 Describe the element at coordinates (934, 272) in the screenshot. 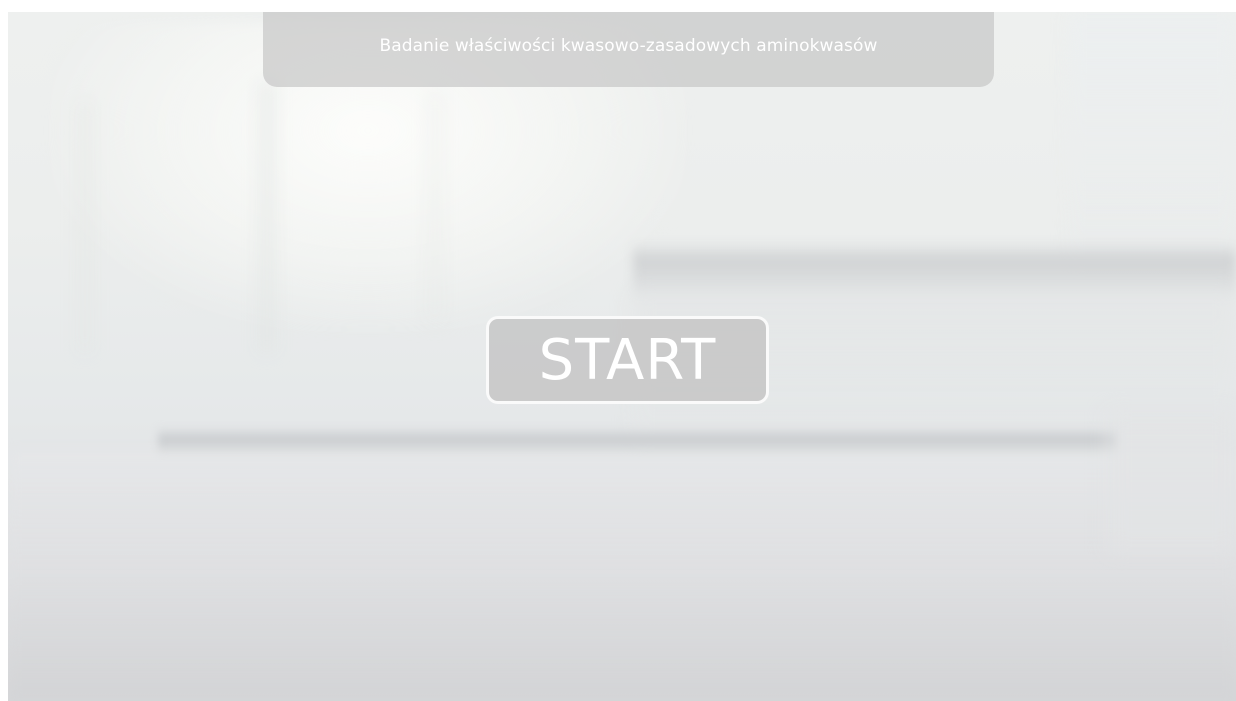

I see `background-cabinet-edge` at that location.